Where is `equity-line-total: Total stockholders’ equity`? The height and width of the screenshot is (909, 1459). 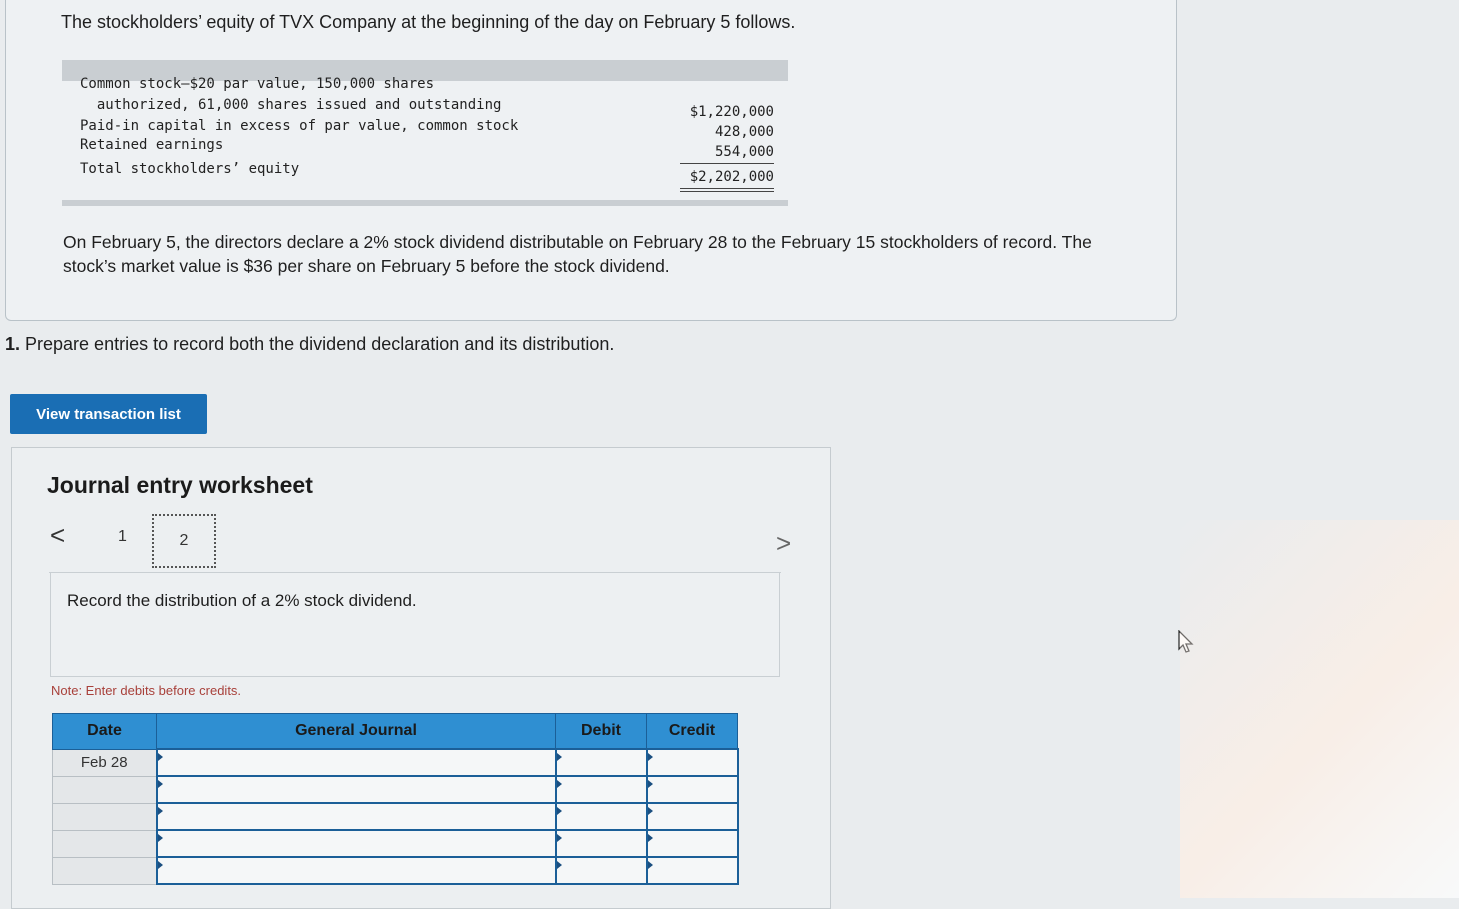
equity-line-total: Total stockholders’ equity is located at coordinates (190, 169).